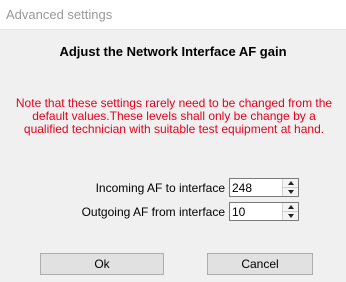  I want to click on outgoing-af-row: Outgoing AF from interface, so click(142, 212).